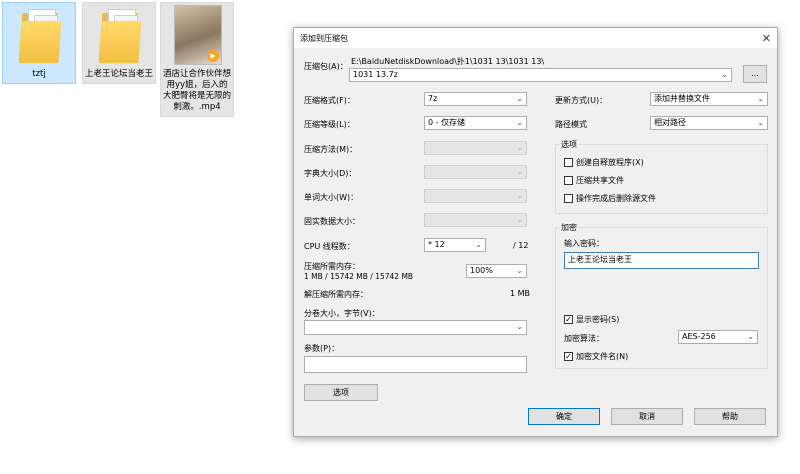 The image size is (800, 474). What do you see at coordinates (584, 243) in the screenshot?
I see `password-label: 输入密码：` at bounding box center [584, 243].